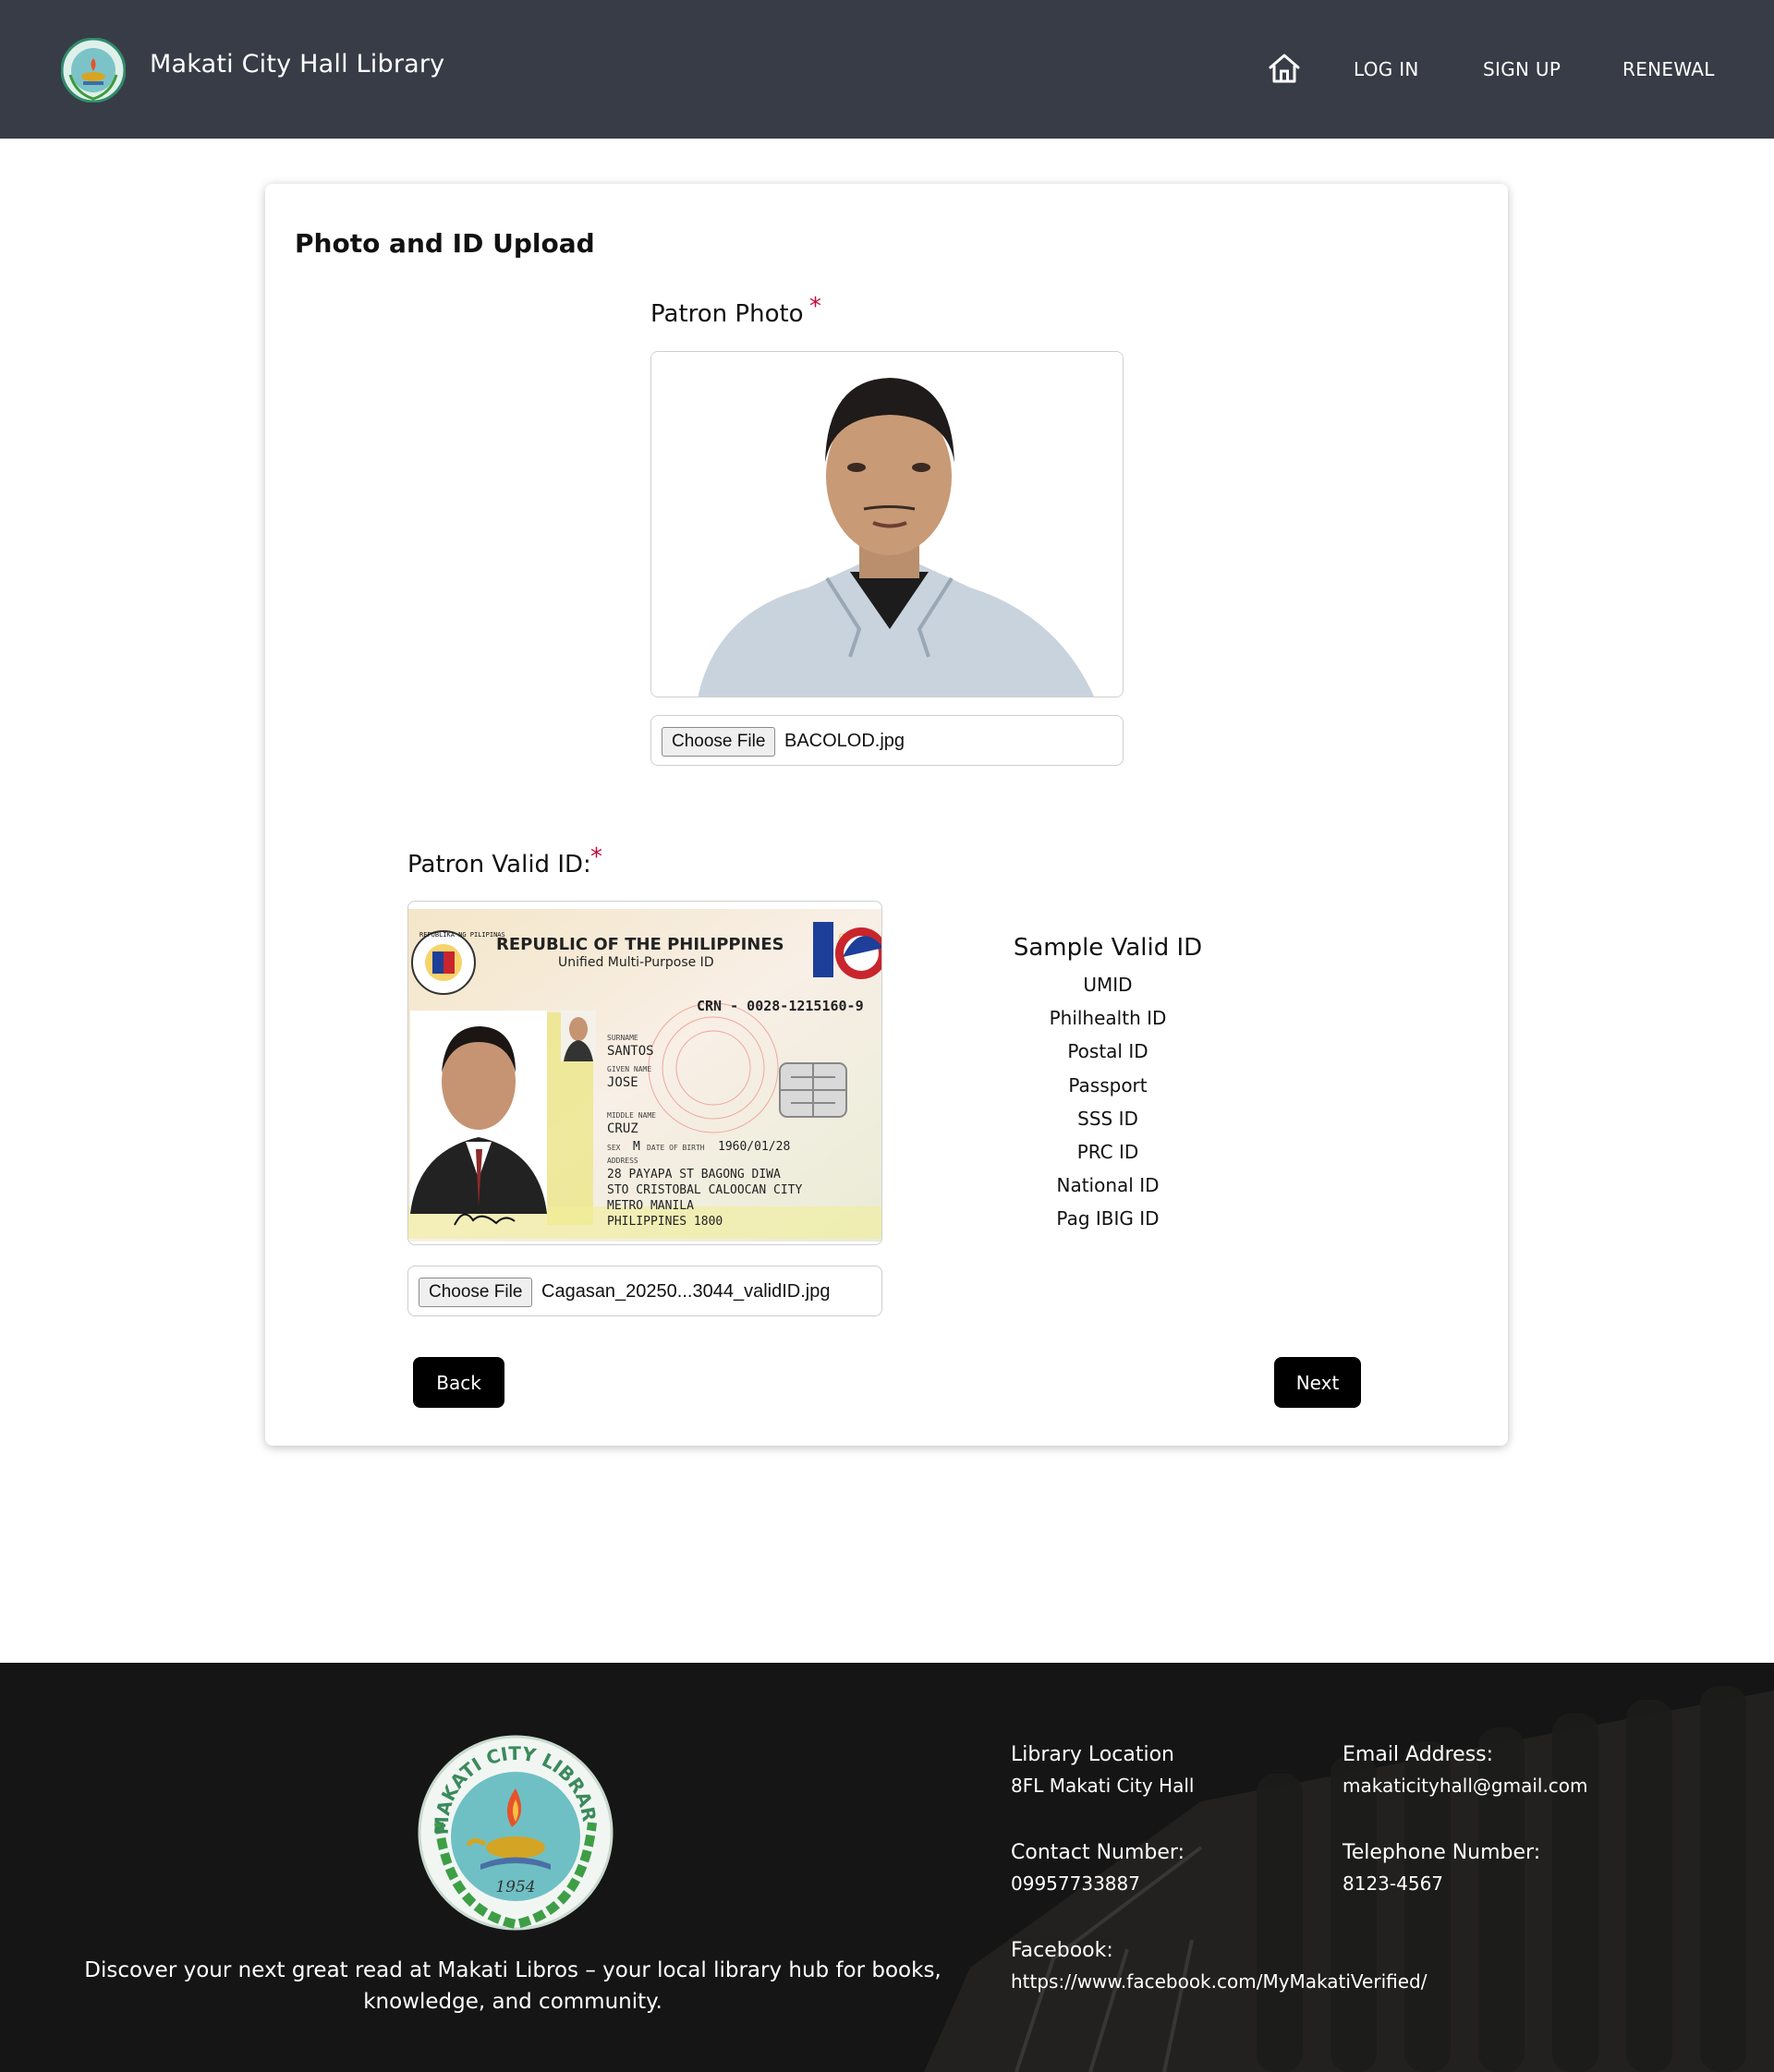 The width and height of the screenshot is (1774, 2072). Describe the element at coordinates (1668, 69) in the screenshot. I see `nav-renewal-link: RENEWAL` at that location.